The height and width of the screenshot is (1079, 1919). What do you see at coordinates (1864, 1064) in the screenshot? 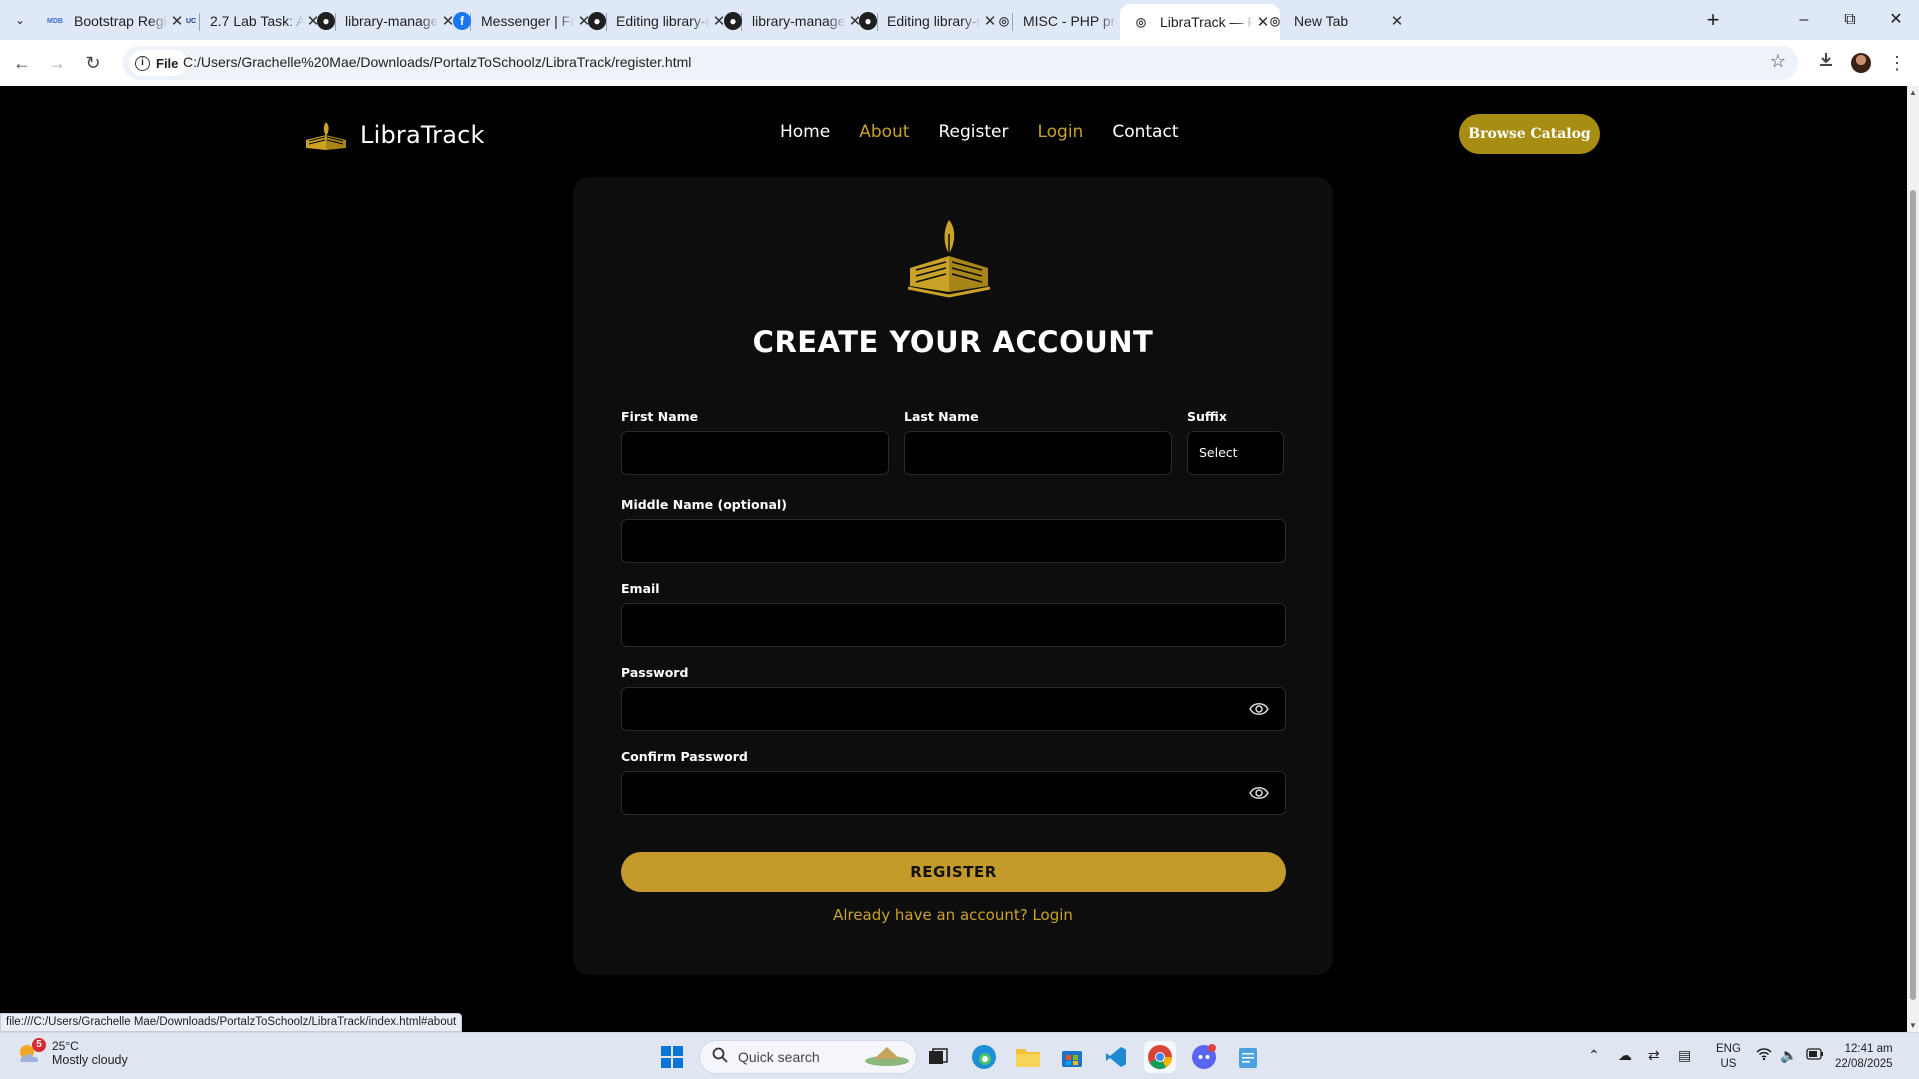
I see `clock-date: 22/08/2025` at bounding box center [1864, 1064].